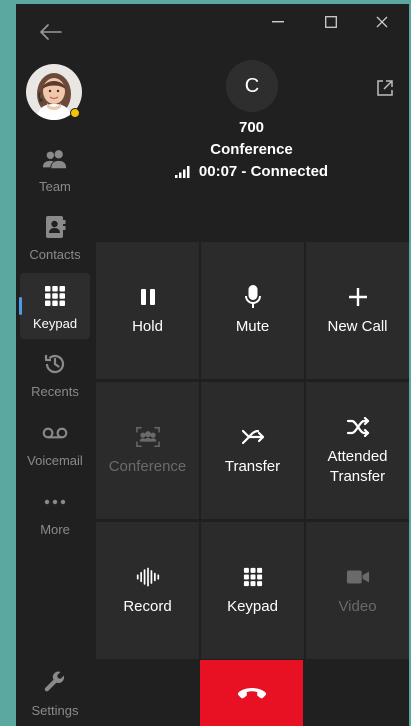  I want to click on bottom-bar, so click(251, 693).